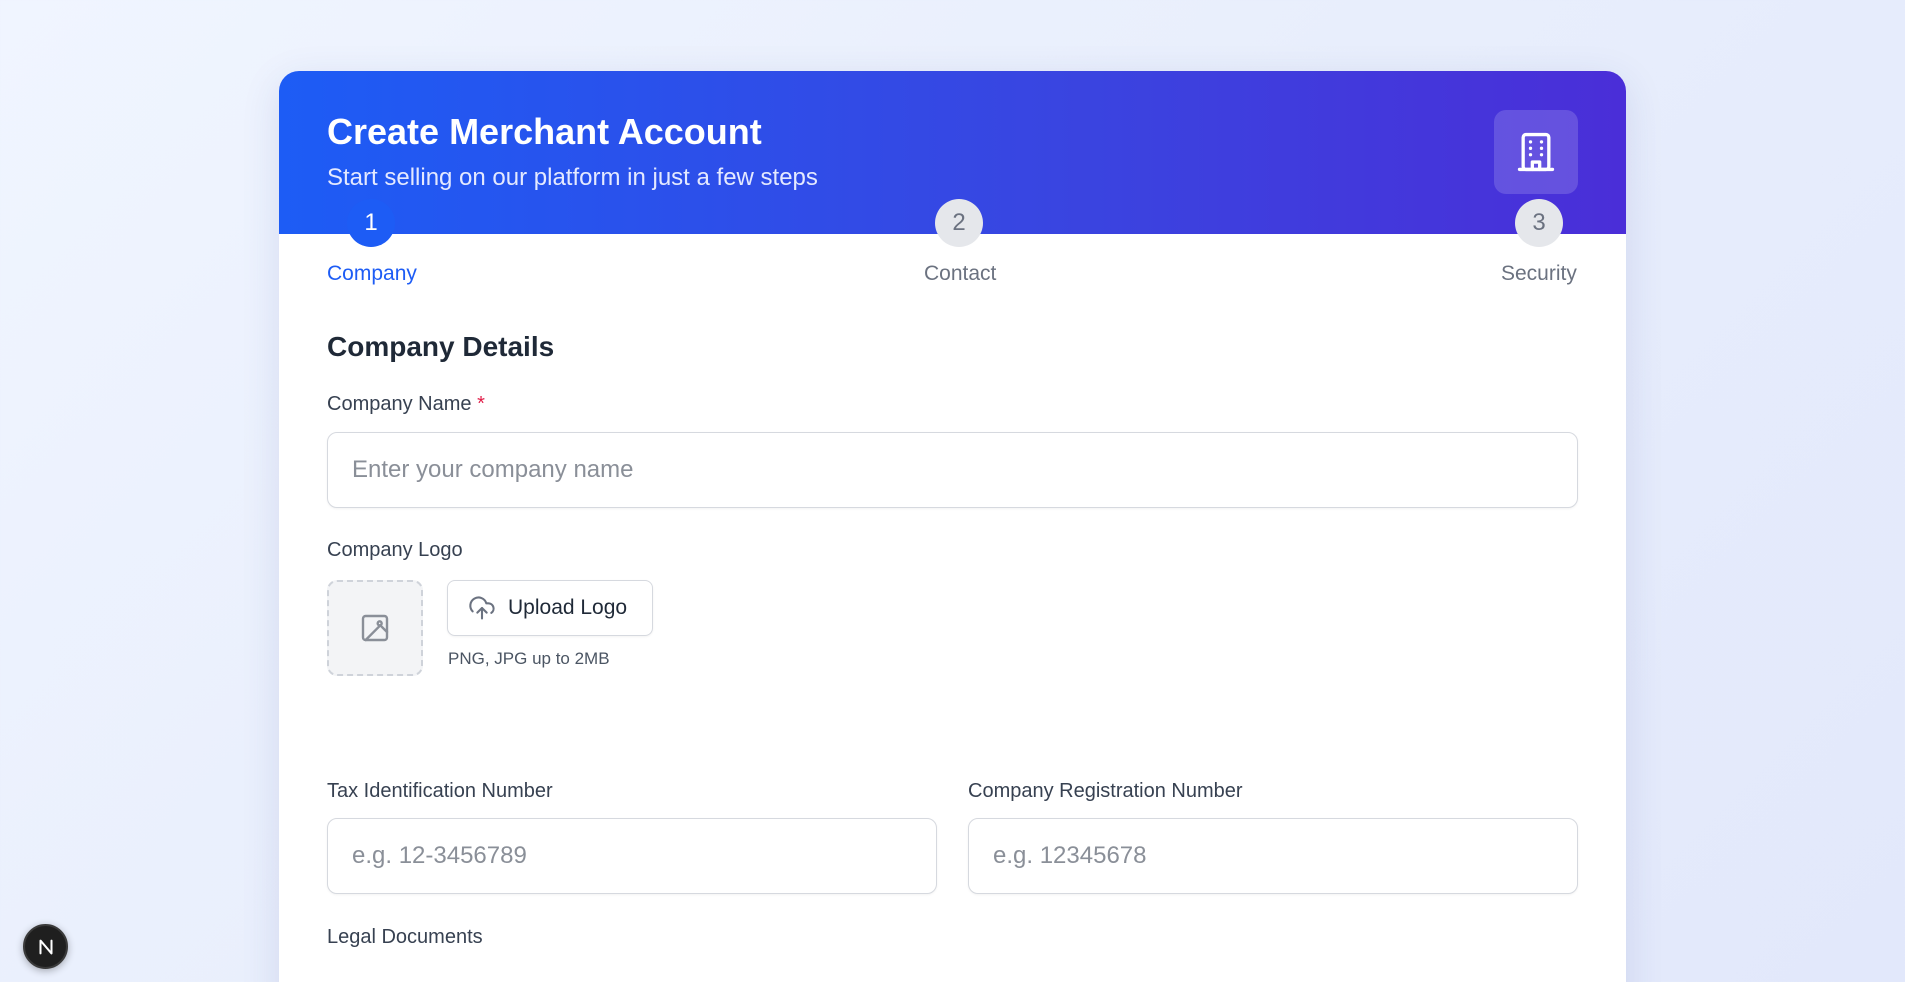 The image size is (1905, 982). I want to click on company-name-input, so click(952, 470).